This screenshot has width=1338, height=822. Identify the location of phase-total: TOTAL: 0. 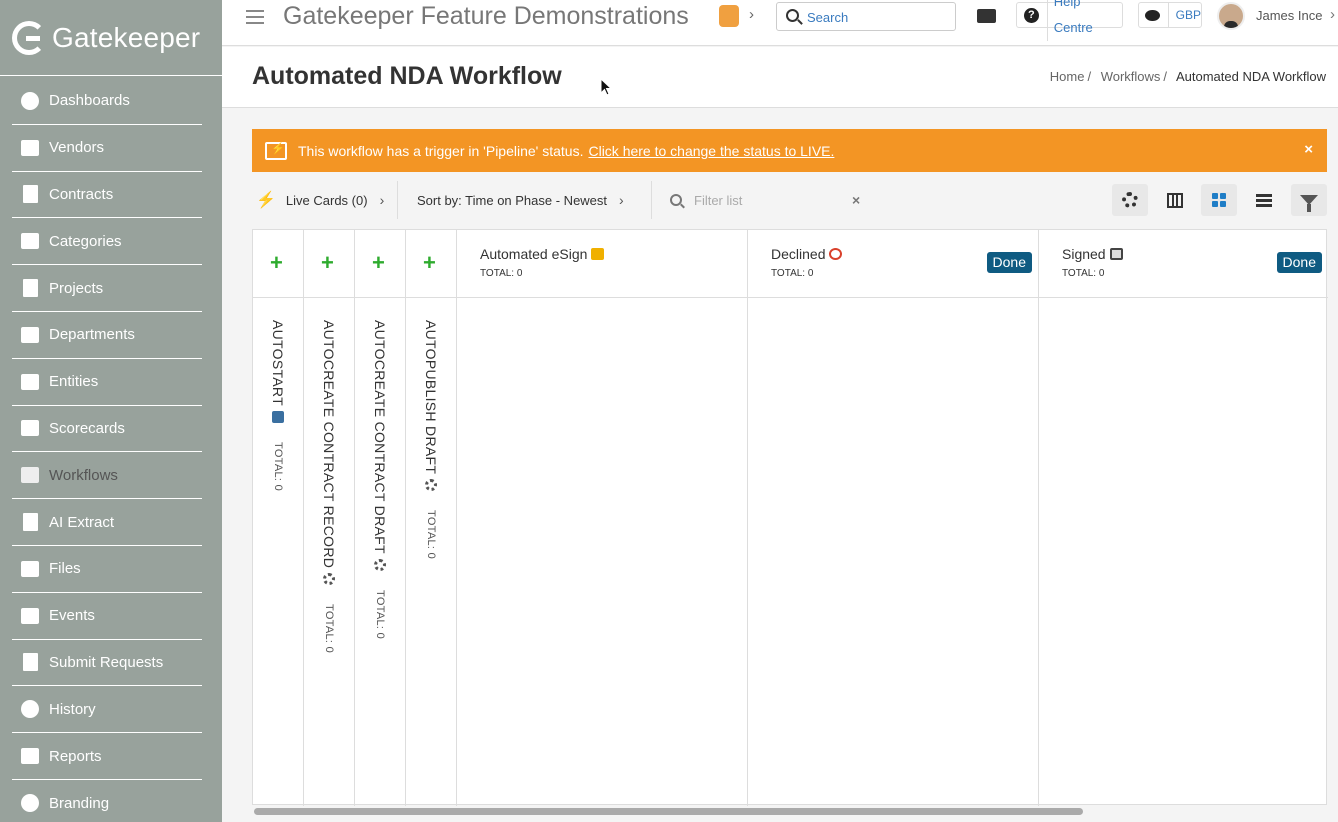
(792, 273).